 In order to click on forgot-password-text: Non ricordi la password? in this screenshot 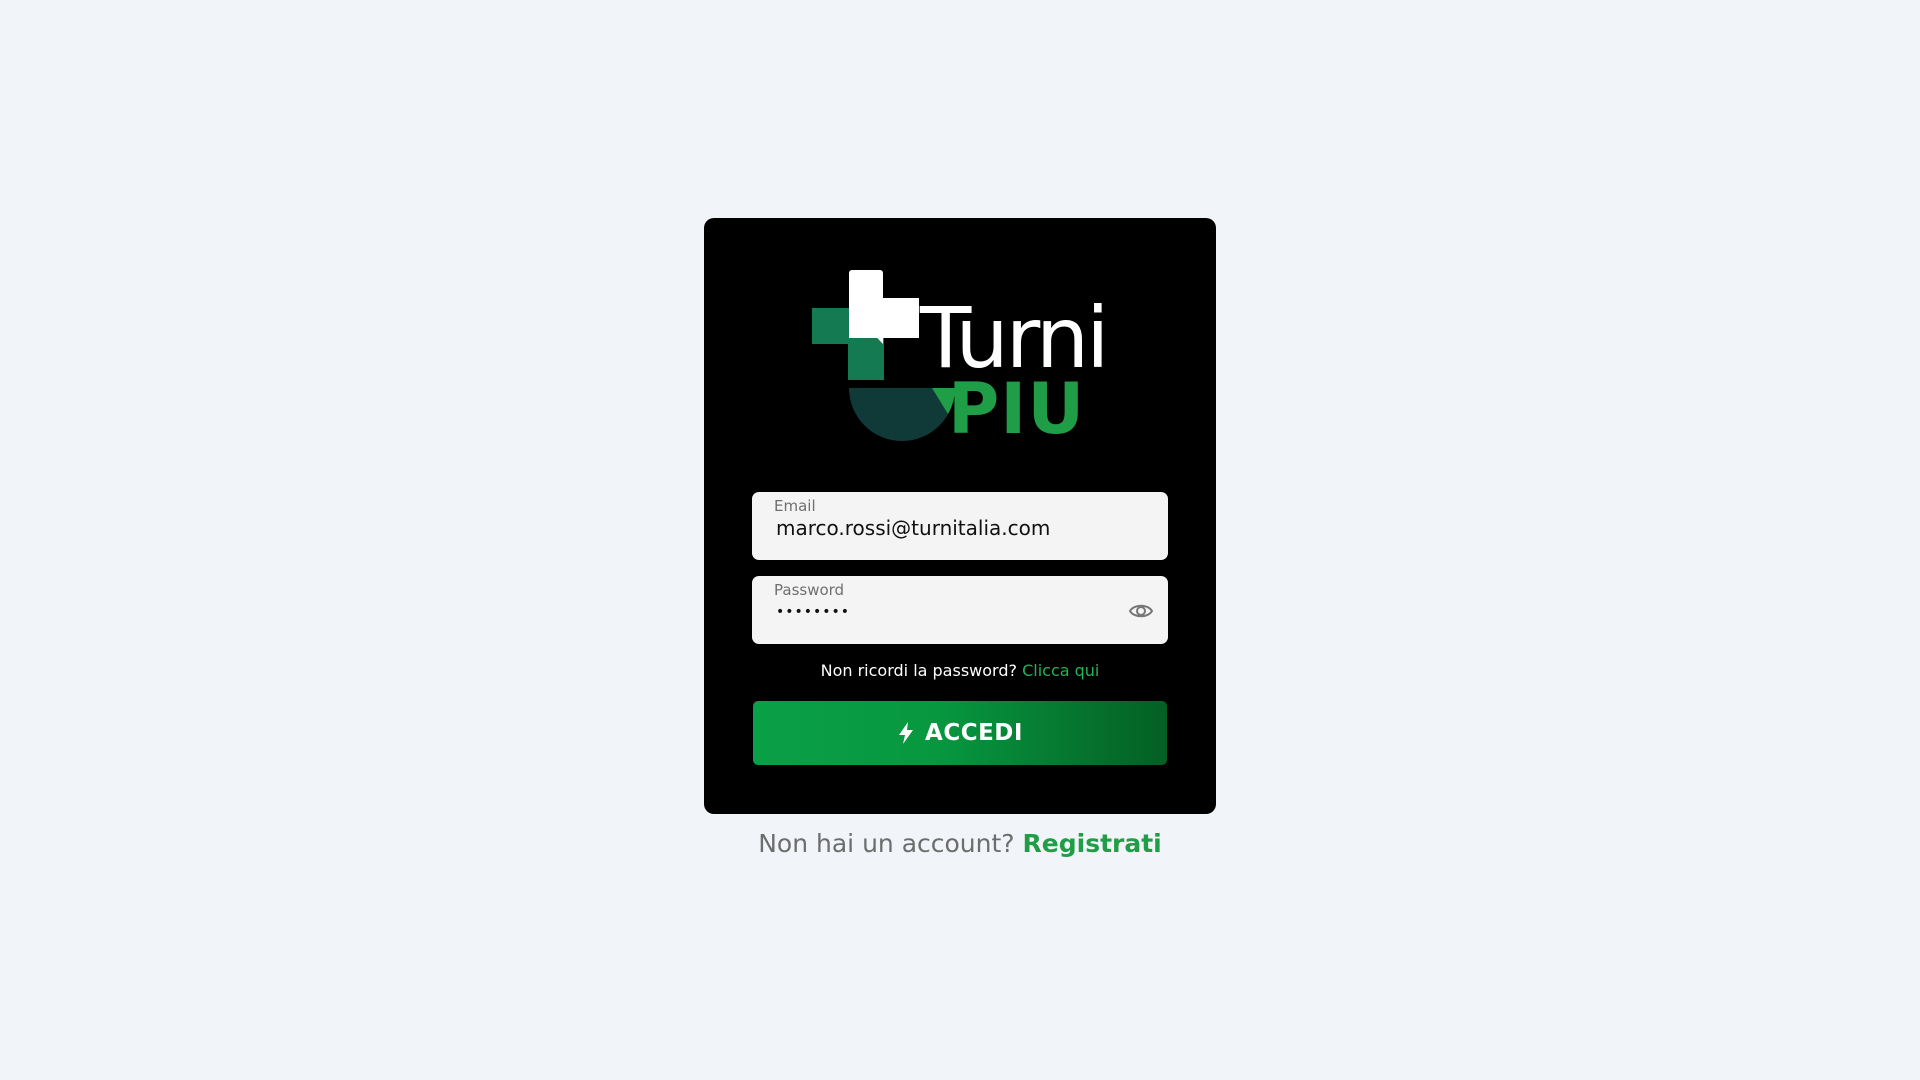, I will do `click(918, 670)`.